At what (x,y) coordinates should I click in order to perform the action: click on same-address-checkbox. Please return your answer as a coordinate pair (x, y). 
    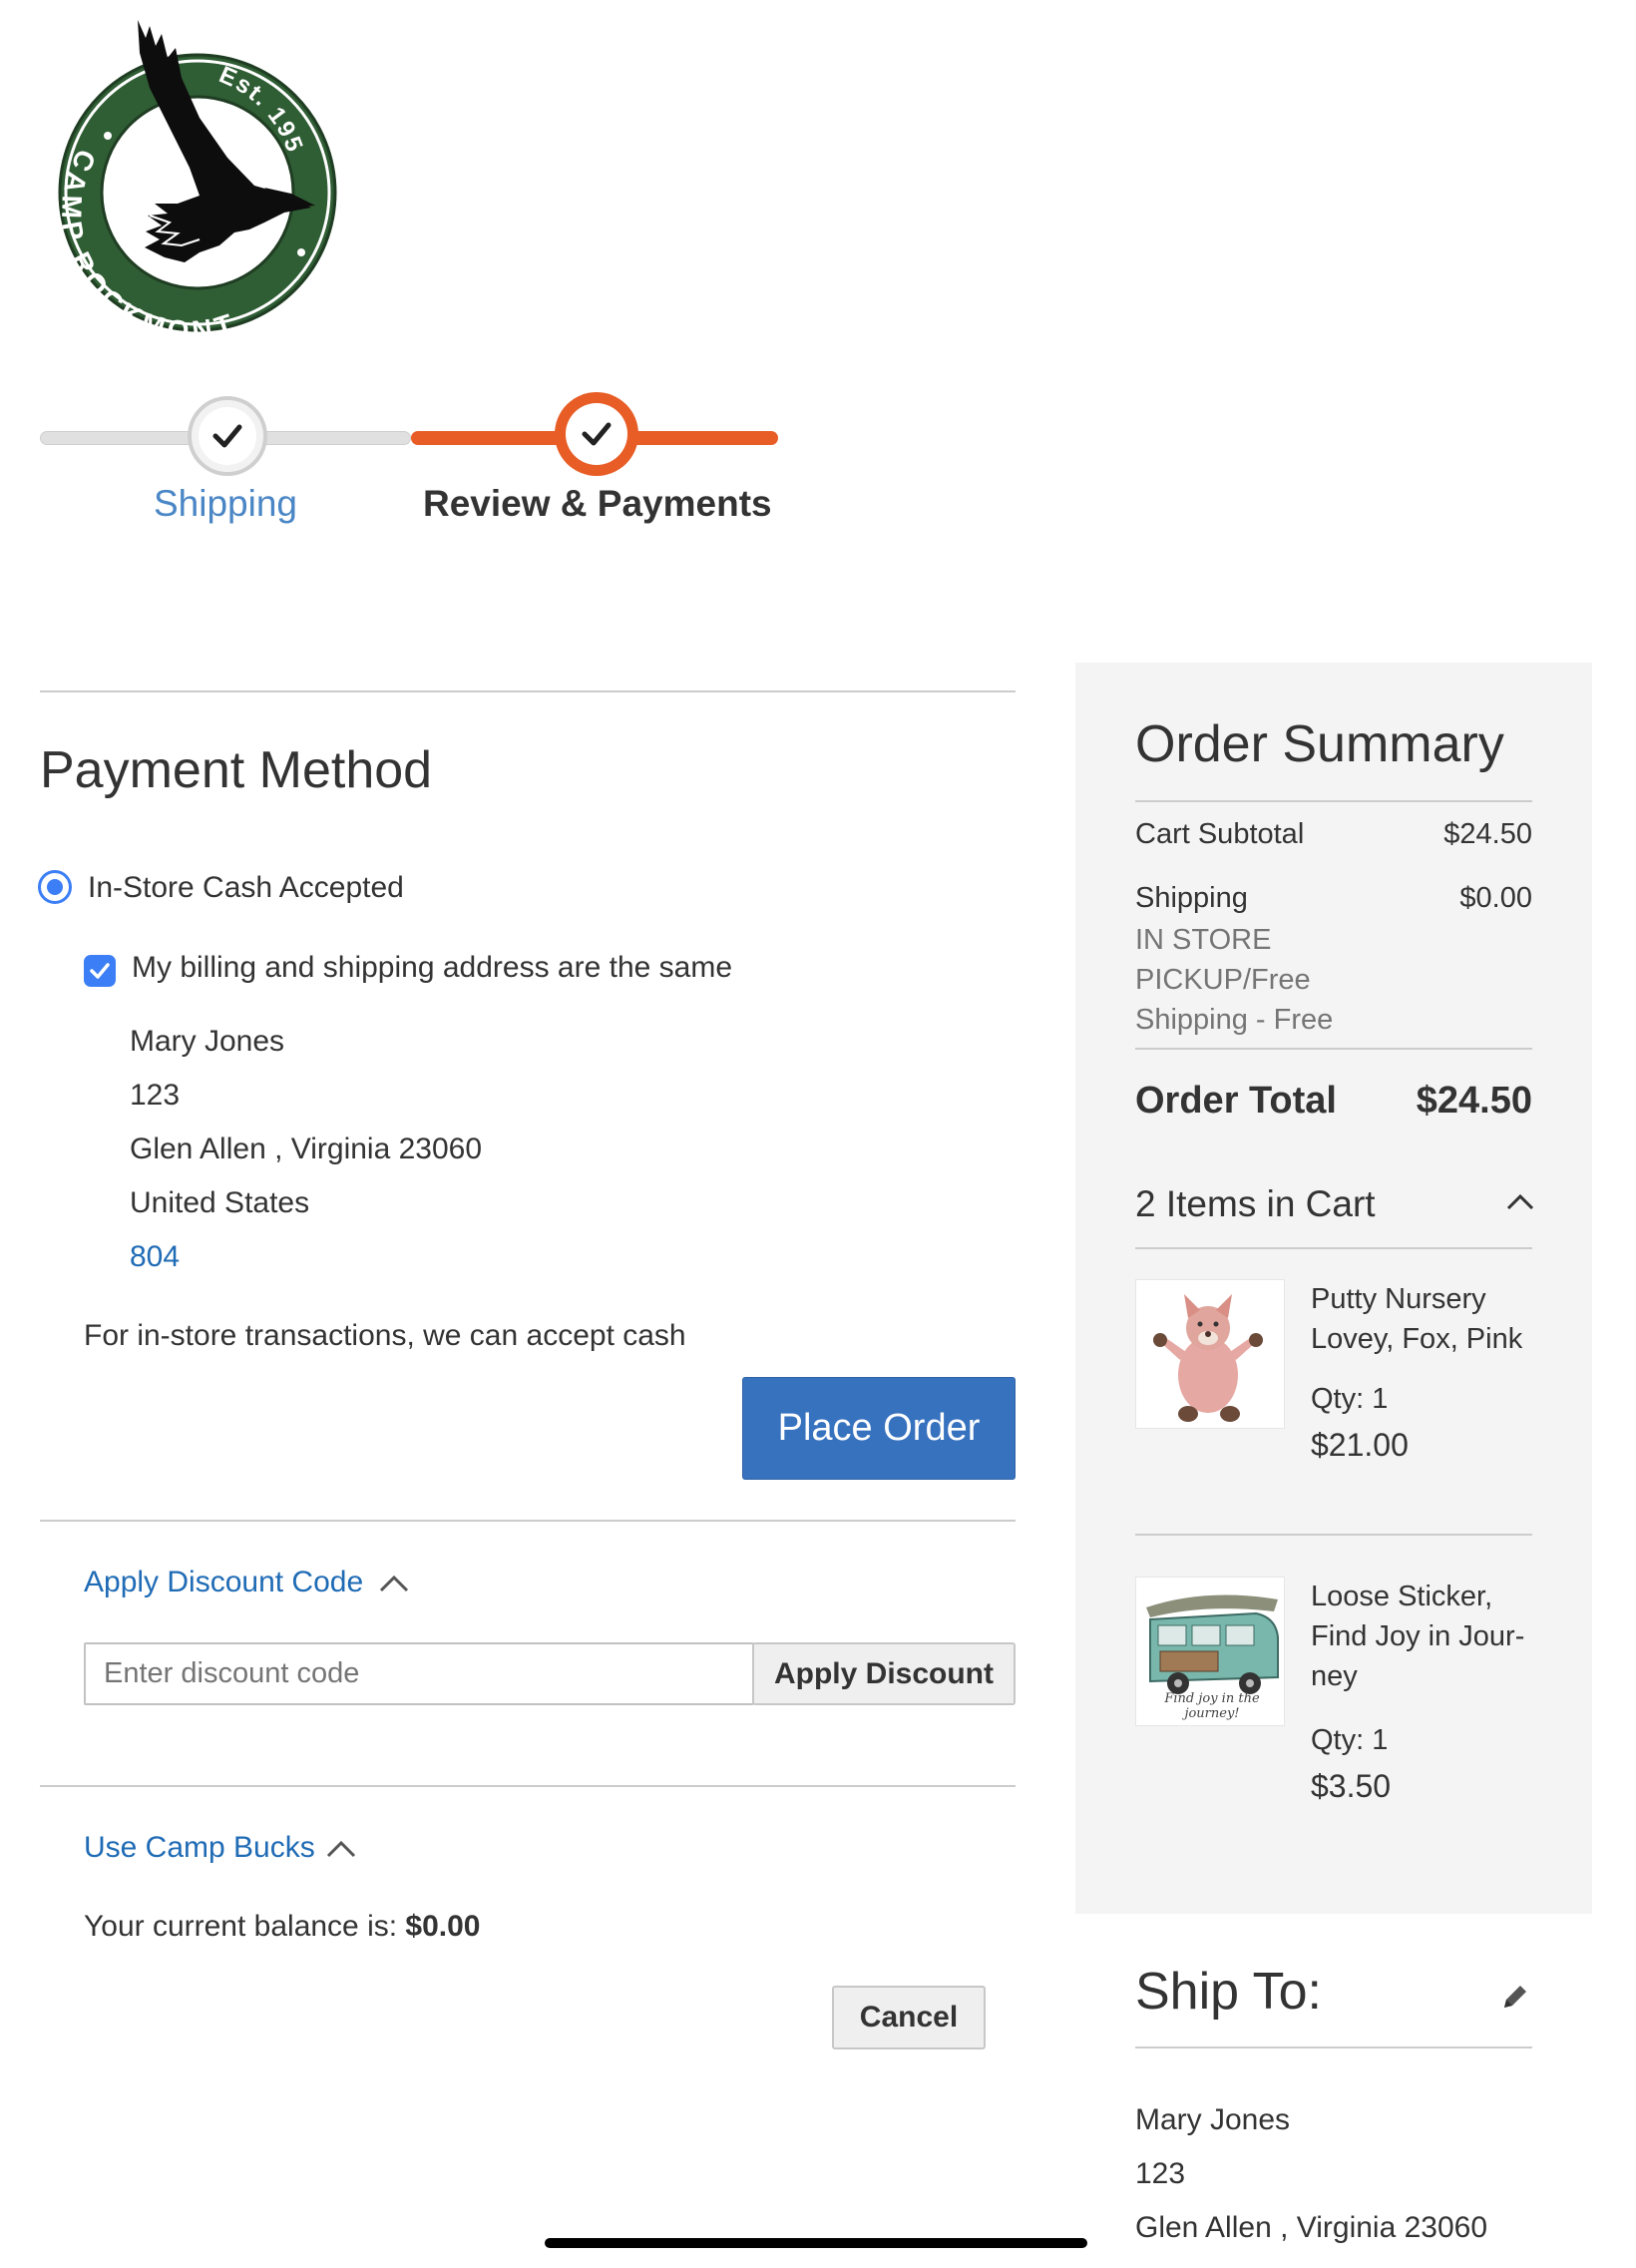
    Looking at the image, I should click on (100, 971).